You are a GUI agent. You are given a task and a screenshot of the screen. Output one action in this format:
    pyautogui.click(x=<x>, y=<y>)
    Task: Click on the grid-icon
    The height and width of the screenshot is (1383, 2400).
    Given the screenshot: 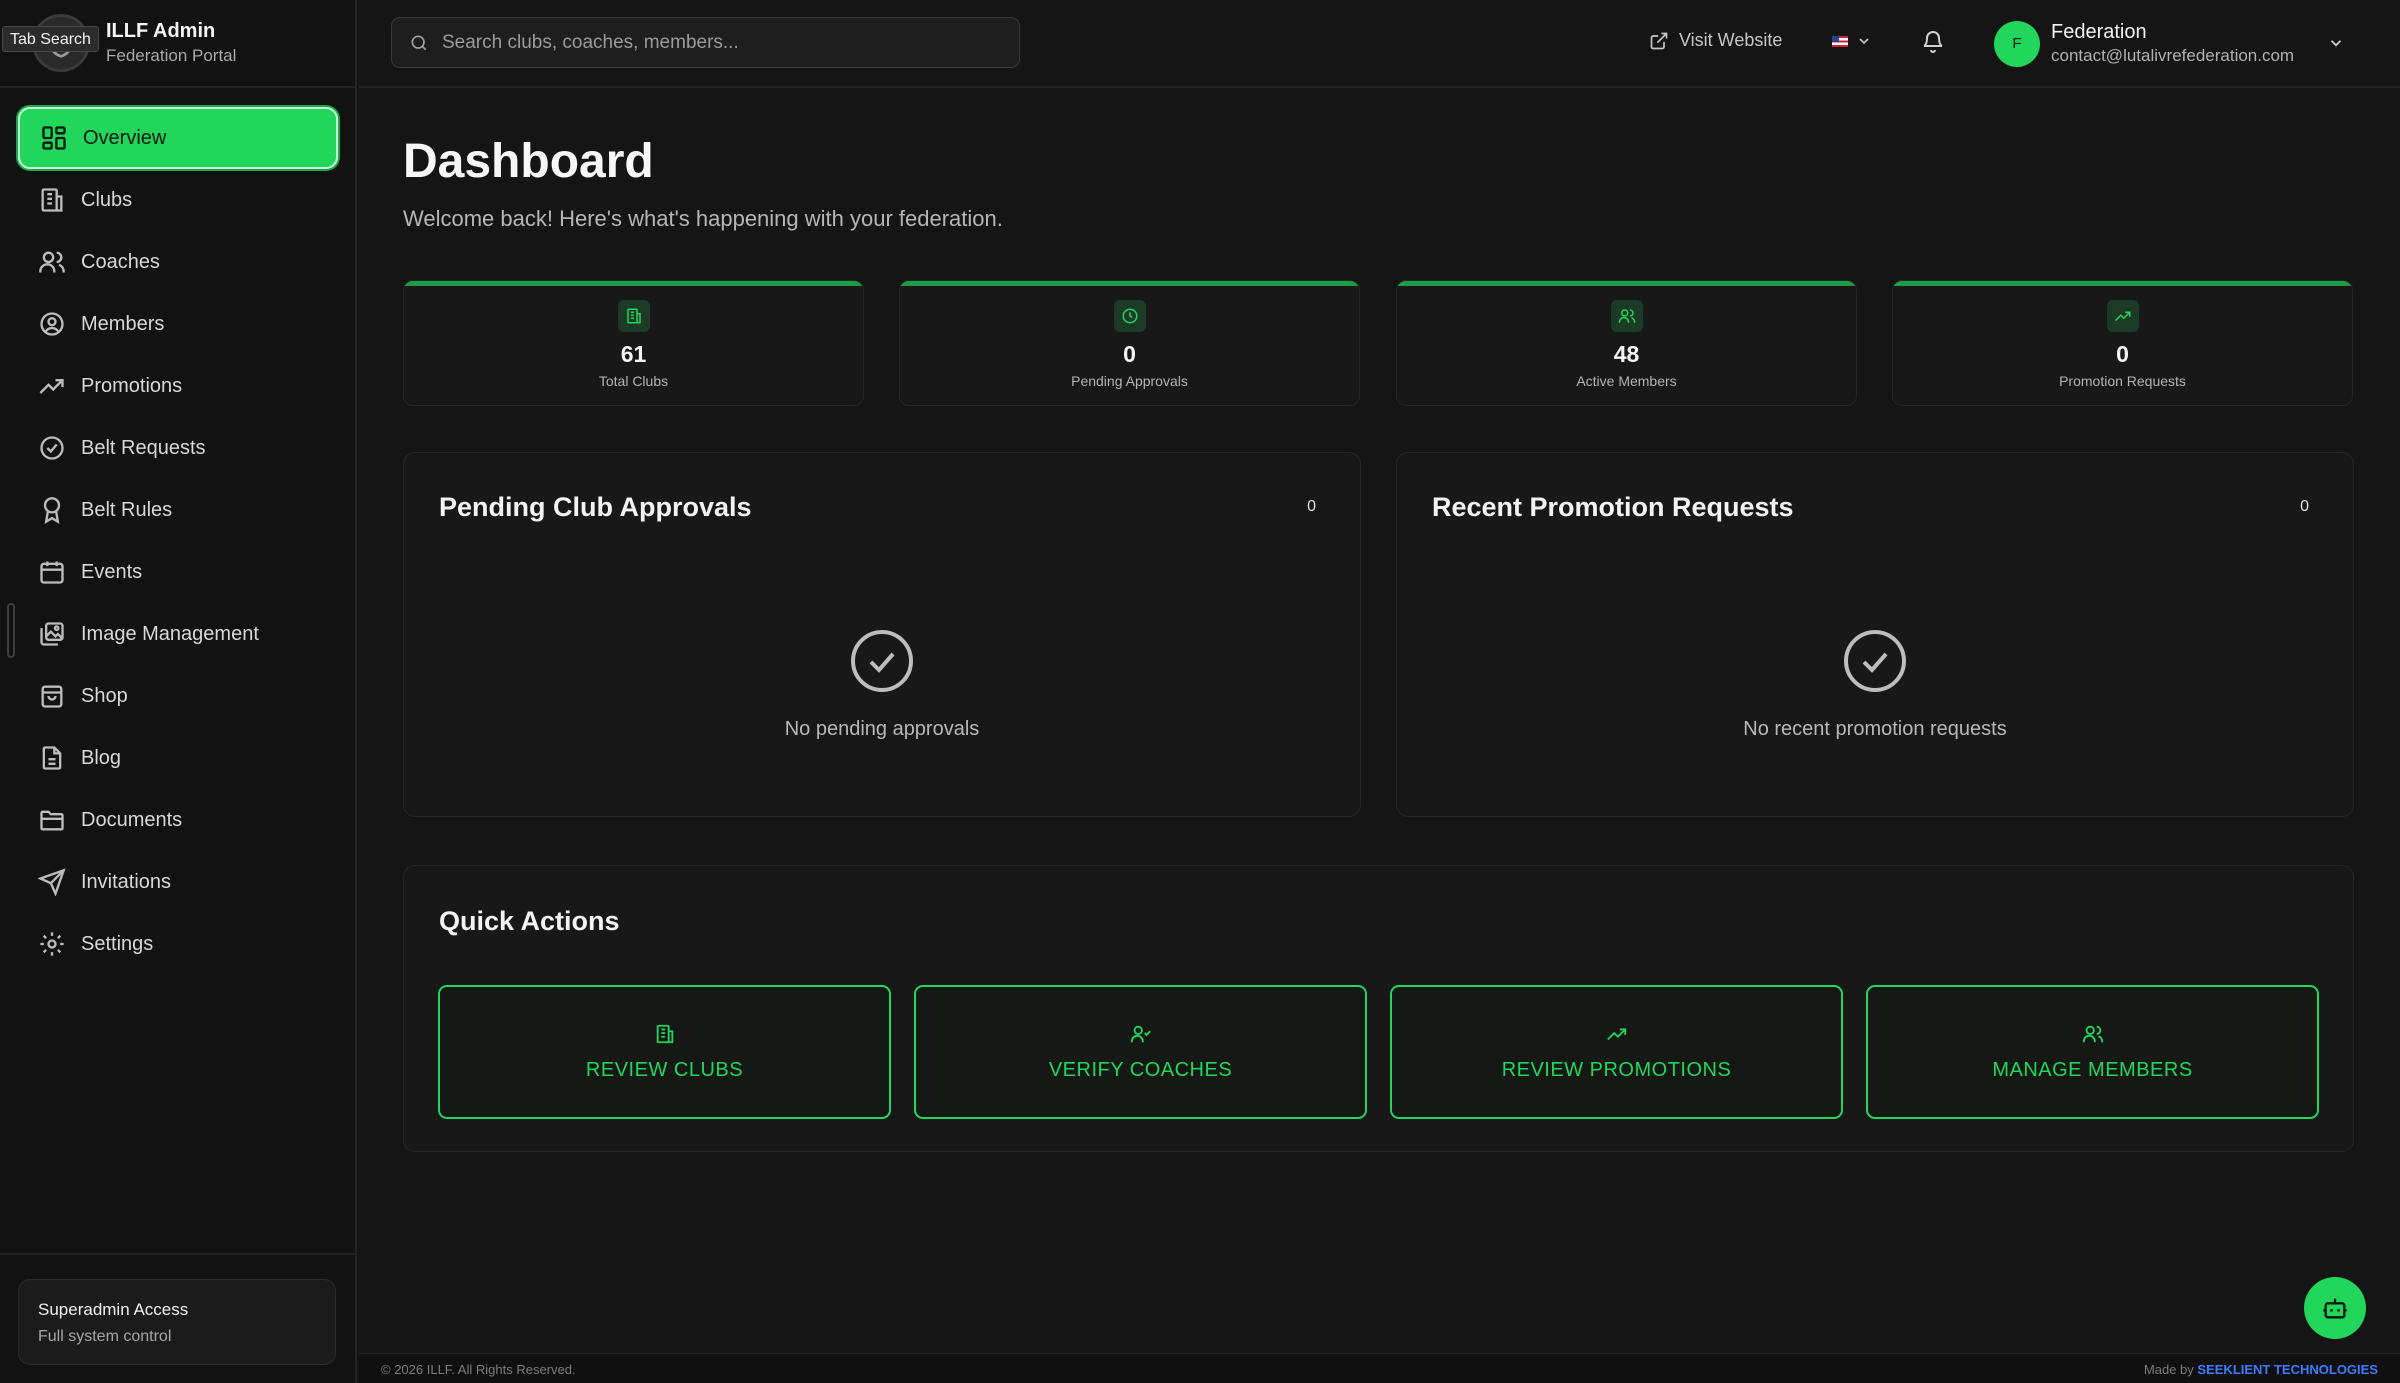 What is the action you would take?
    pyautogui.click(x=54, y=138)
    